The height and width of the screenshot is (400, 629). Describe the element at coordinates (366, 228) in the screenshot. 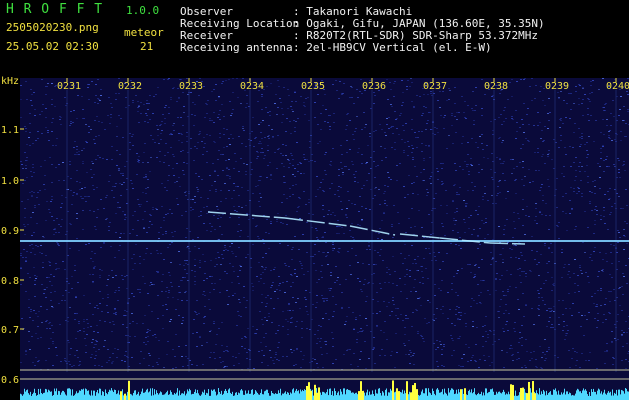

I see `meteor-trail` at that location.